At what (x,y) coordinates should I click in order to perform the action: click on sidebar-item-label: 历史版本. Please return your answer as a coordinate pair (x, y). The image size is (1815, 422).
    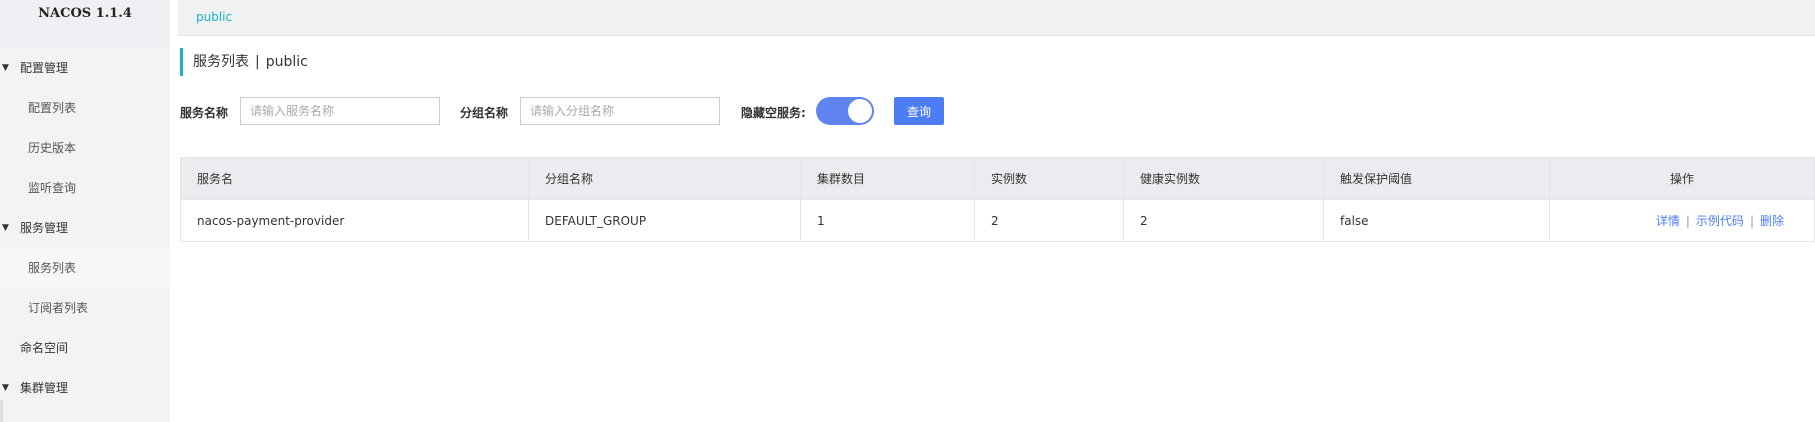
    Looking at the image, I should click on (52, 148).